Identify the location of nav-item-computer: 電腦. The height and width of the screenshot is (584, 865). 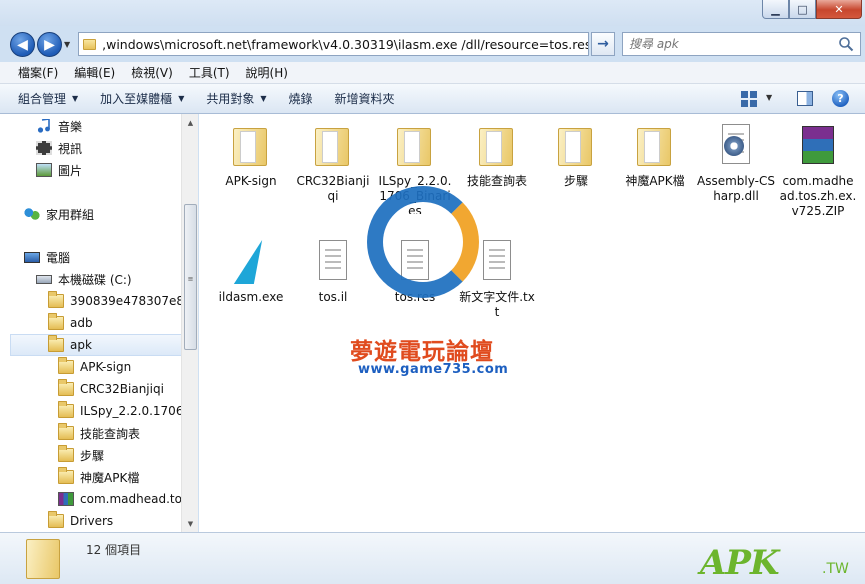
(110, 257).